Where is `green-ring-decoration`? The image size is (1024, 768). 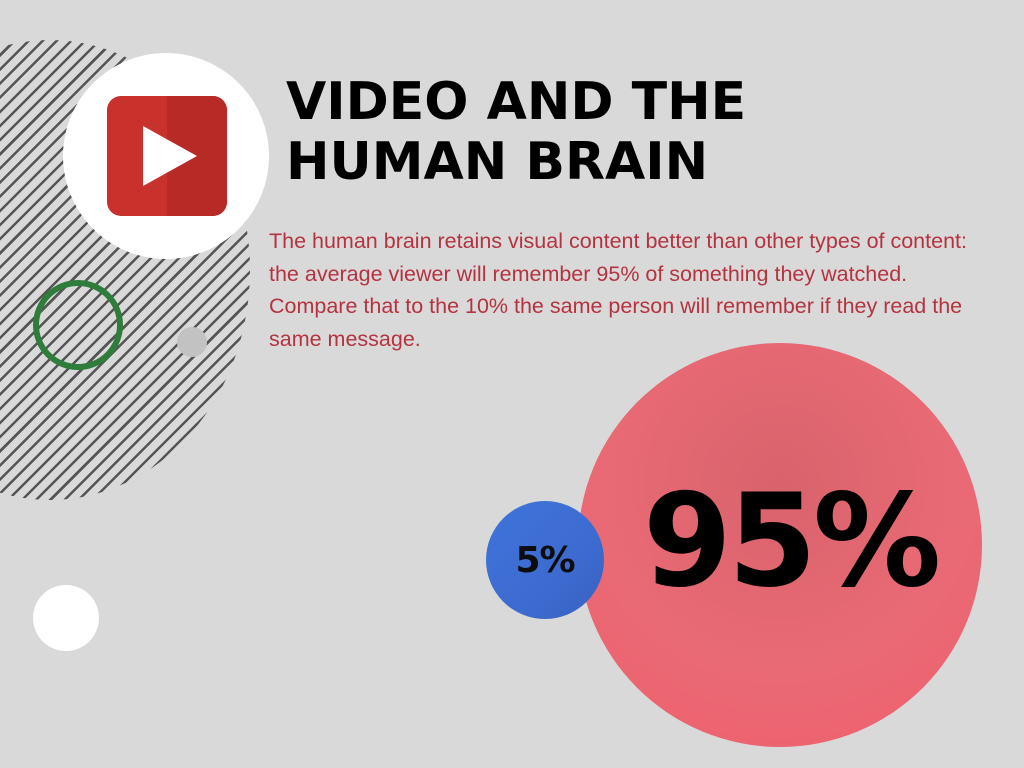 green-ring-decoration is located at coordinates (78, 325).